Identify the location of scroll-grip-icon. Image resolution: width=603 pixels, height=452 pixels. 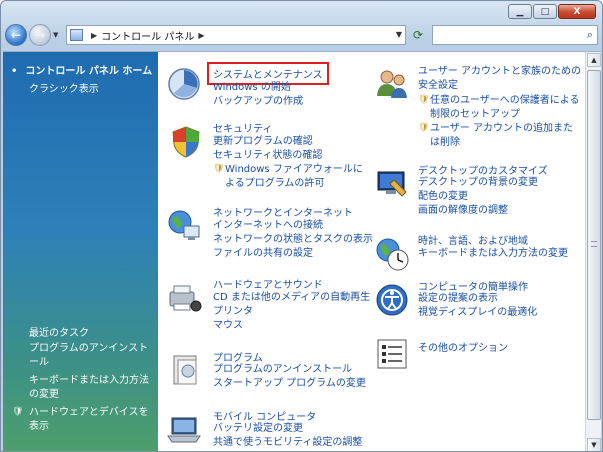
(594, 244).